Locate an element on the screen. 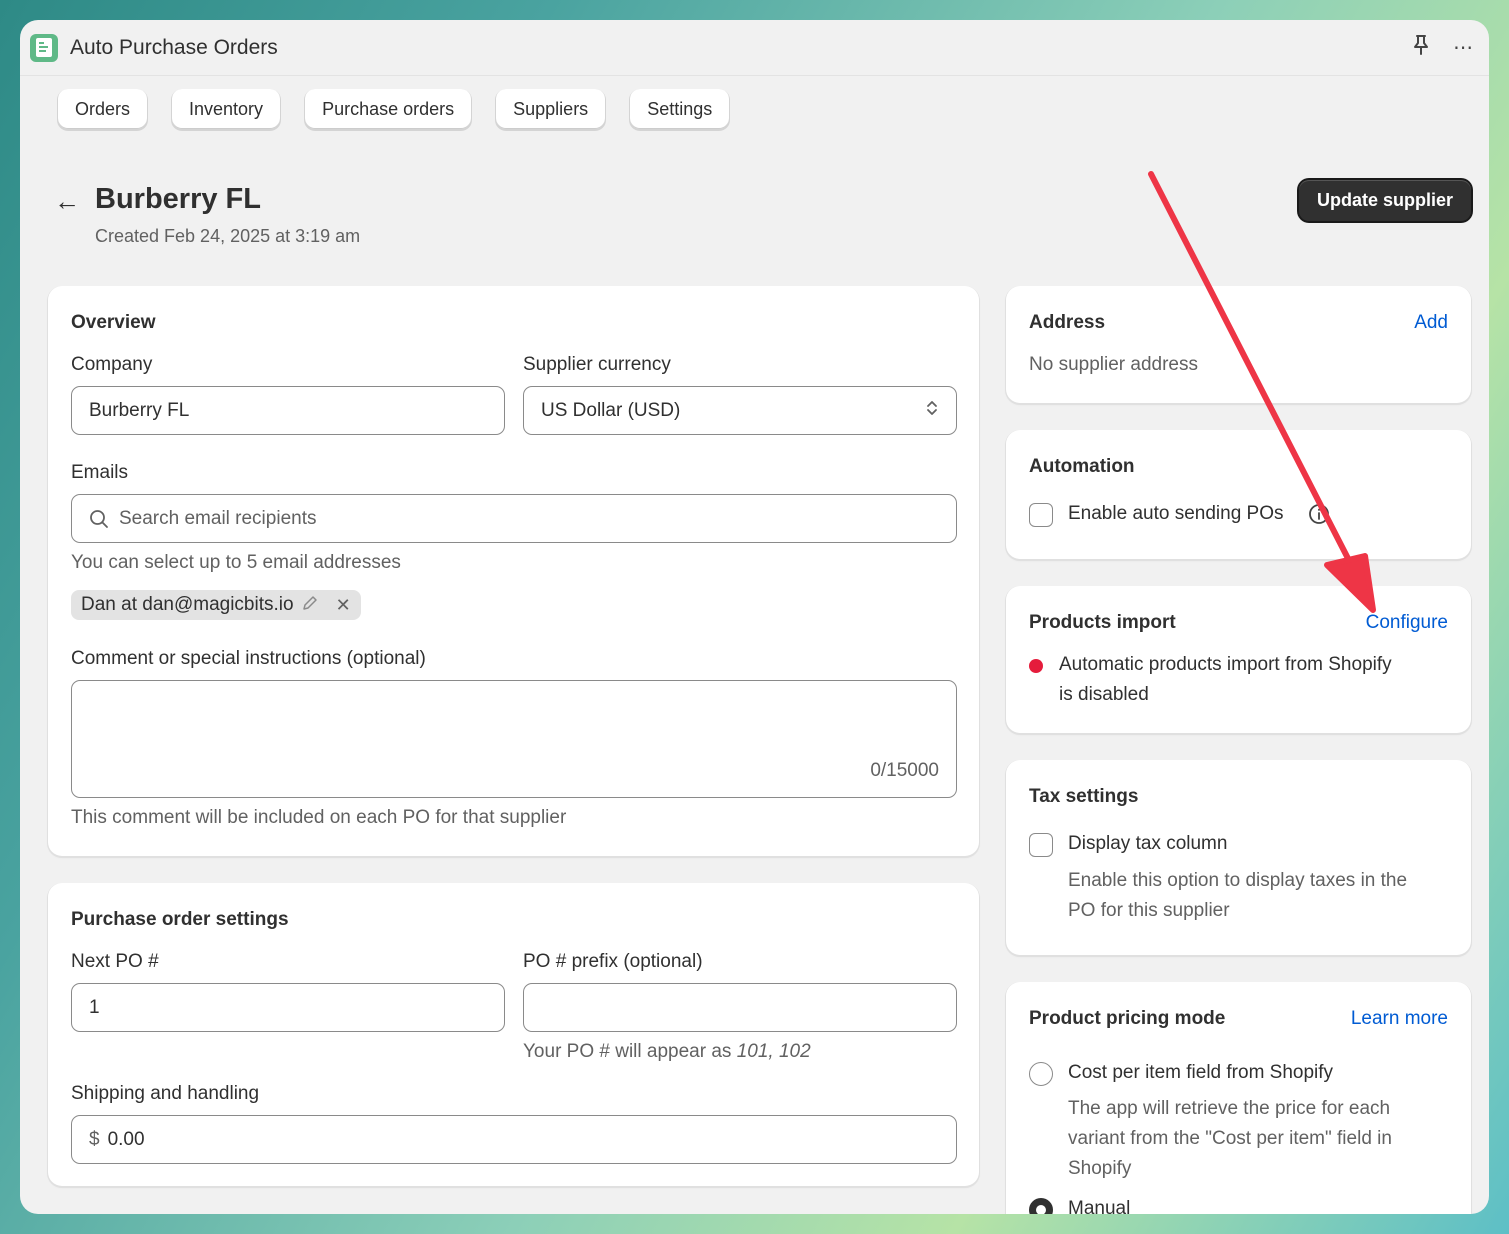 The width and height of the screenshot is (1509, 1234). auto-send-checkbox is located at coordinates (1041, 515).